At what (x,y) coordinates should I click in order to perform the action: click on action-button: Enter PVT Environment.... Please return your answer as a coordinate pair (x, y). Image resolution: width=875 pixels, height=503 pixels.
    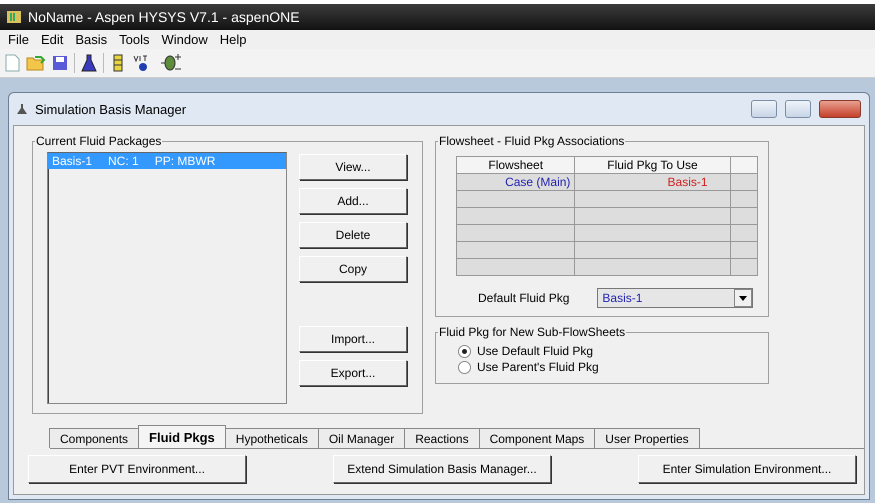
    Looking at the image, I should click on (137, 469).